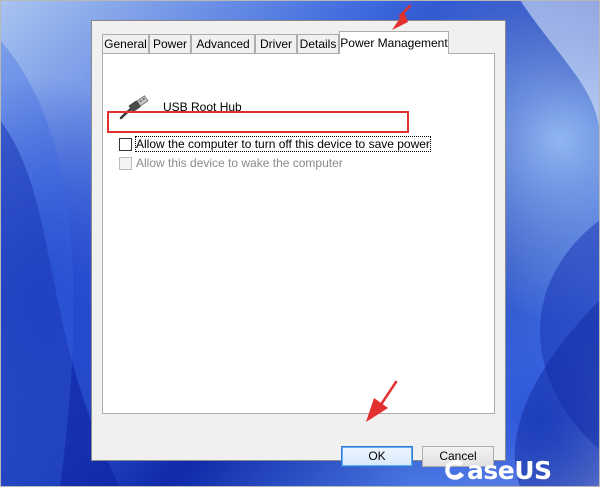  I want to click on tab-general: General, so click(125, 43).